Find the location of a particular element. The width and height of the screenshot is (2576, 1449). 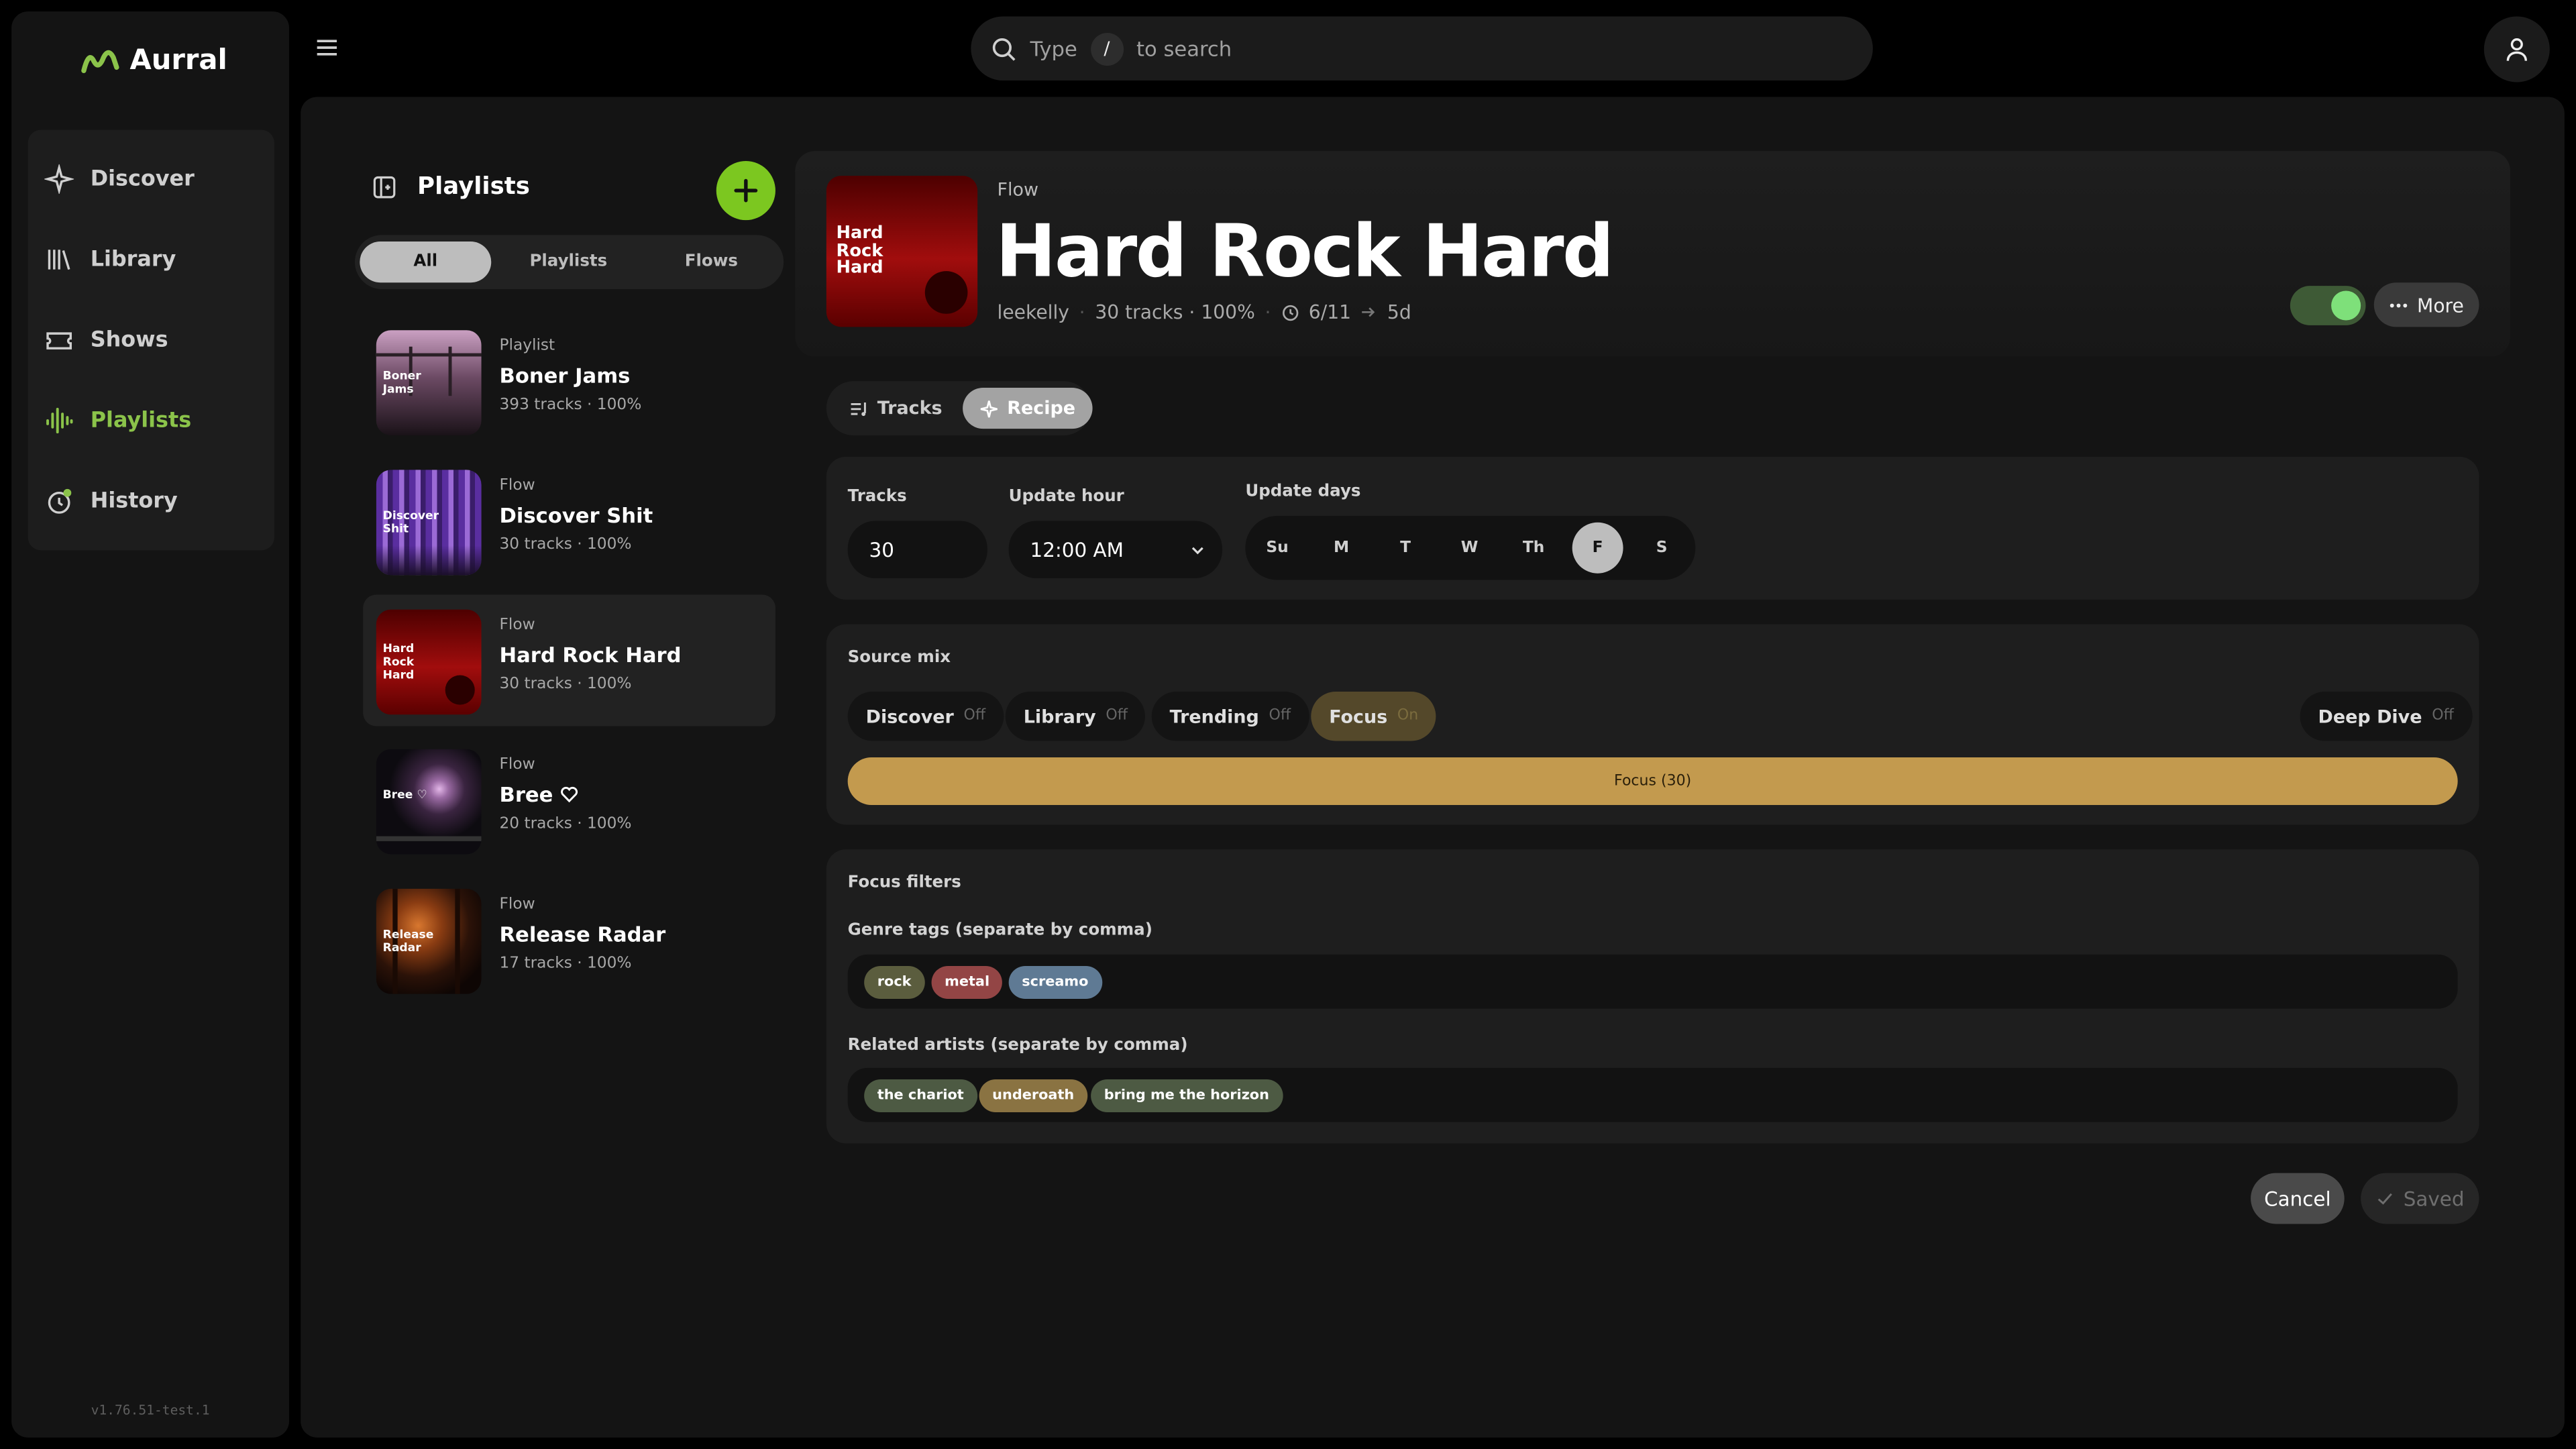

nav-item-discover: Discover is located at coordinates (119, 179).